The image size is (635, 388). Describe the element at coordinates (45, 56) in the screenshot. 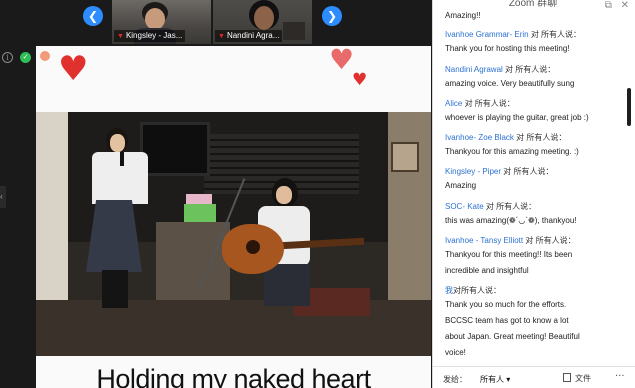

I see `sharer-avatar-icon` at that location.